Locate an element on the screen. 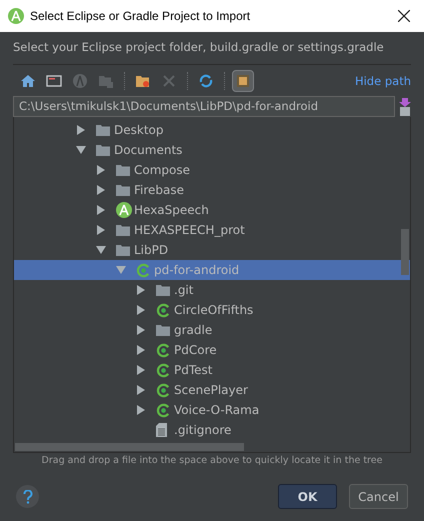  tree-item-label: .gitignore is located at coordinates (203, 431).